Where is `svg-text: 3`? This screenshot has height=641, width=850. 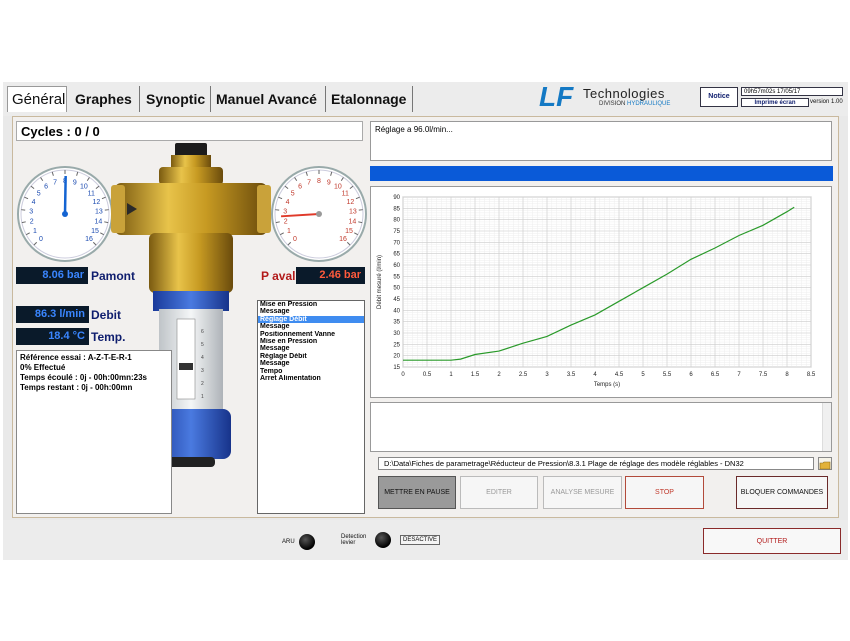 svg-text: 3 is located at coordinates (202, 371).